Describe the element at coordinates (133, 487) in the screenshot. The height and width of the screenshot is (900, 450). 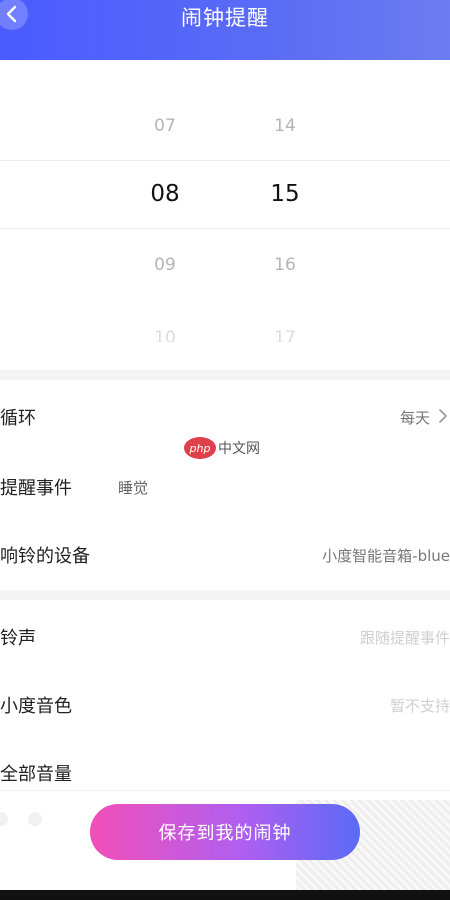
I see `event-value: 睡觉` at that location.